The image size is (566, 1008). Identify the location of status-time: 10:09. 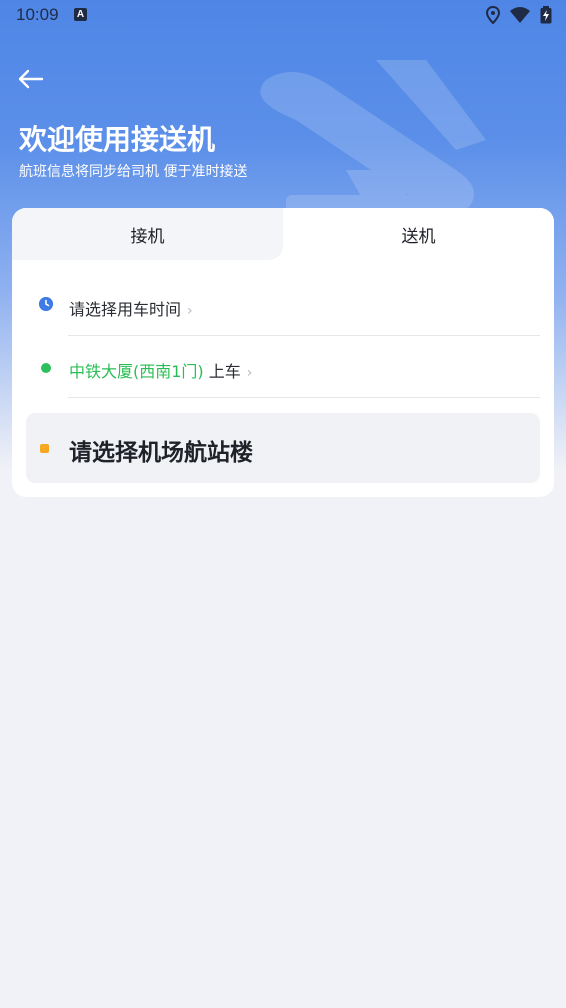
(37, 14).